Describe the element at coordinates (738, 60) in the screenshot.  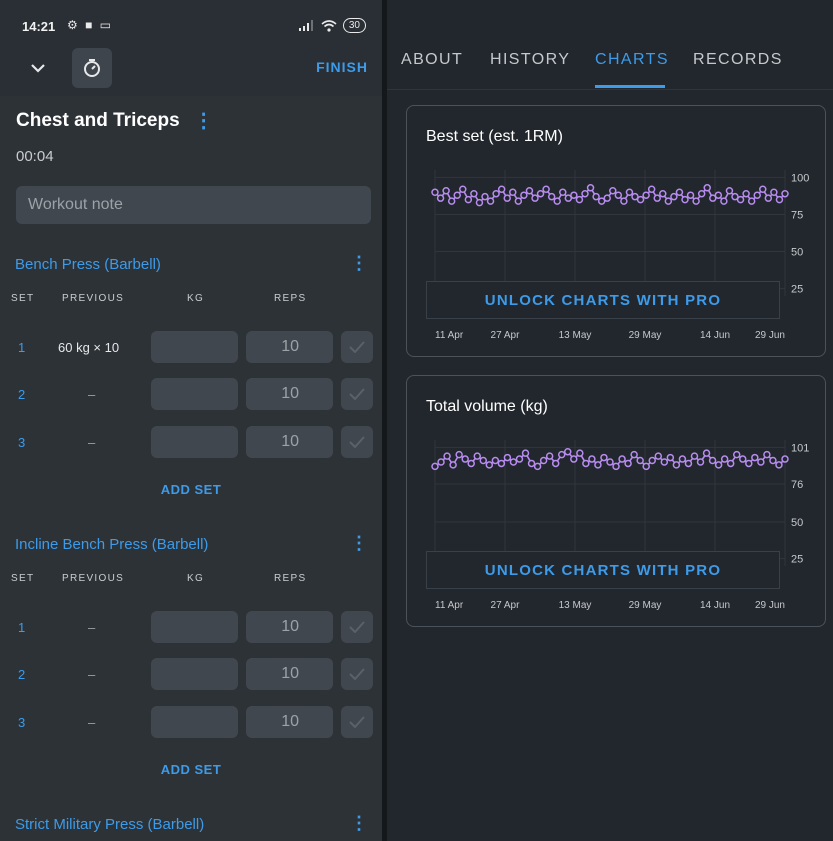
I see `tab-records: RECORDS` at that location.